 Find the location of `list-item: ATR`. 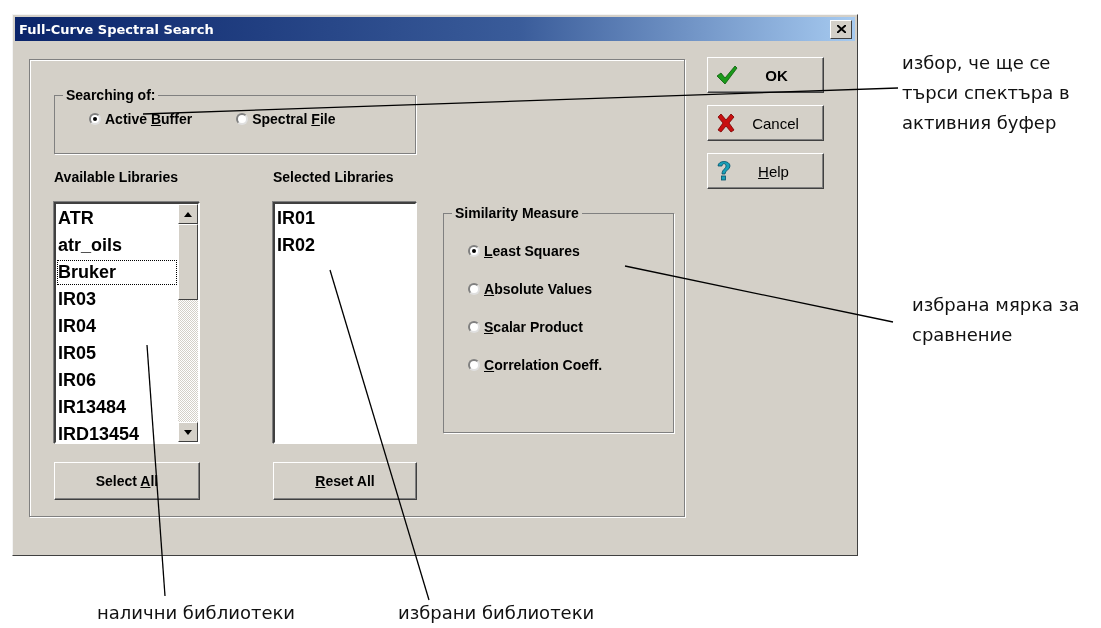

list-item: ATR is located at coordinates (117, 218).